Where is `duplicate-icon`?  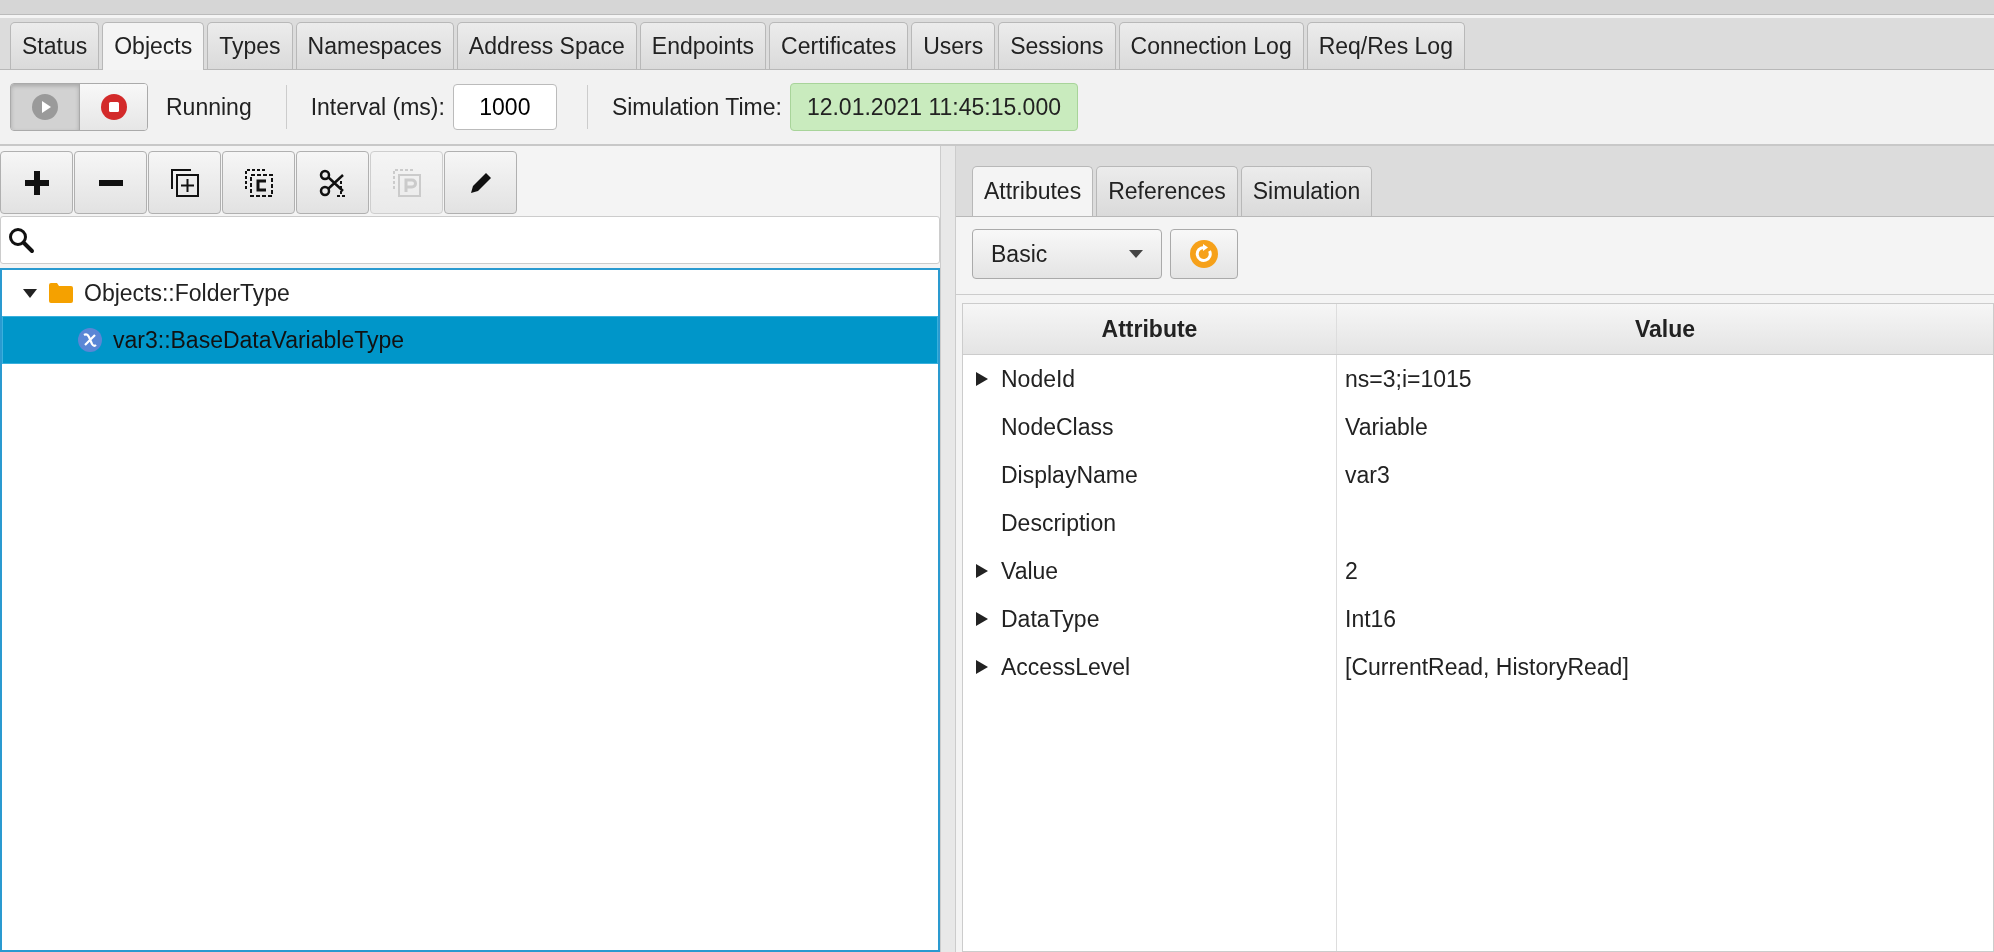 duplicate-icon is located at coordinates (184, 182).